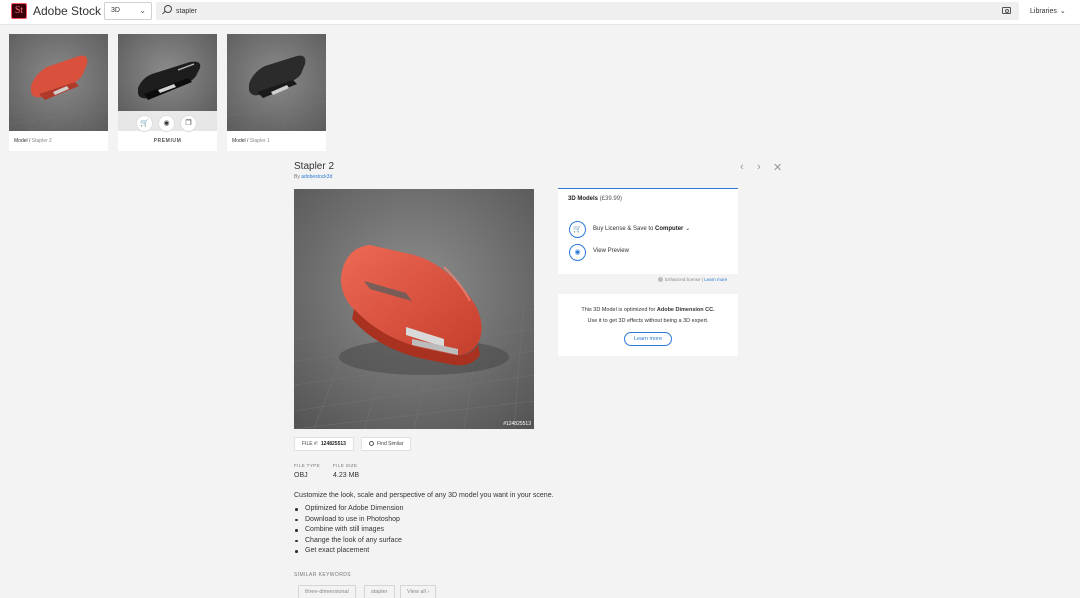 Image resolution: width=1080 pixels, height=598 pixels. Describe the element at coordinates (301, 475) in the screenshot. I see `file-type-value: OBJ` at that location.